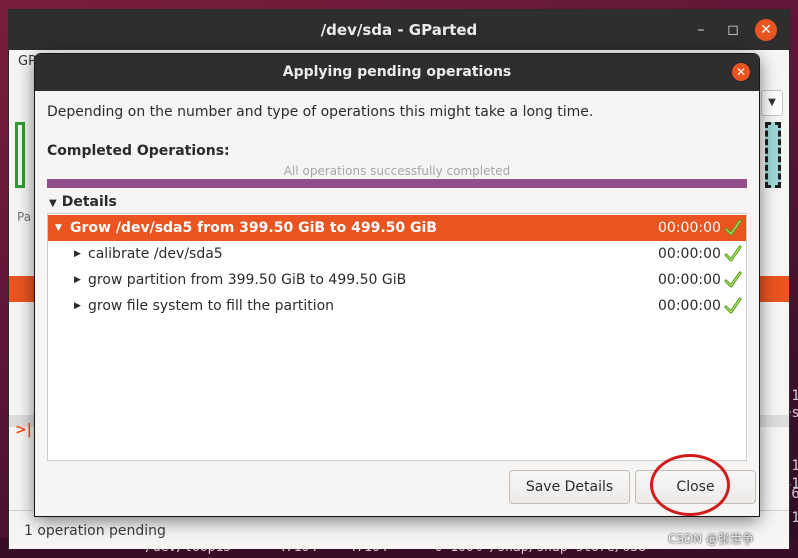 The image size is (798, 558). Describe the element at coordinates (24, 217) in the screenshot. I see `partition-column-header: Pa` at that location.